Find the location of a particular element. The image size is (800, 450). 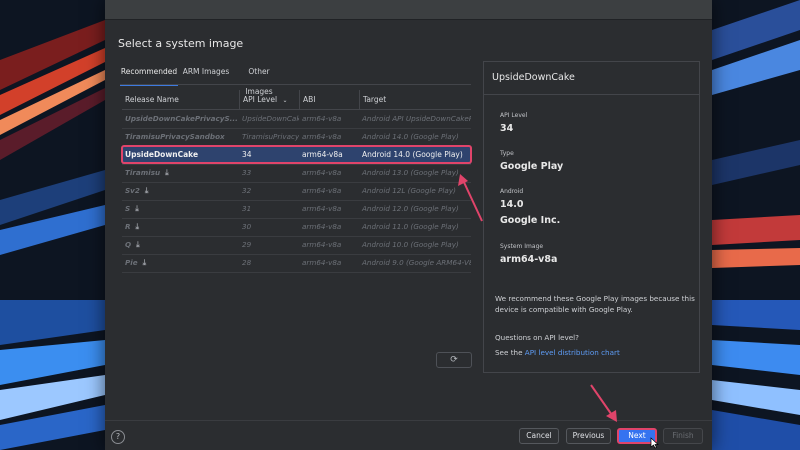

tab-underline is located at coordinates (295, 84).